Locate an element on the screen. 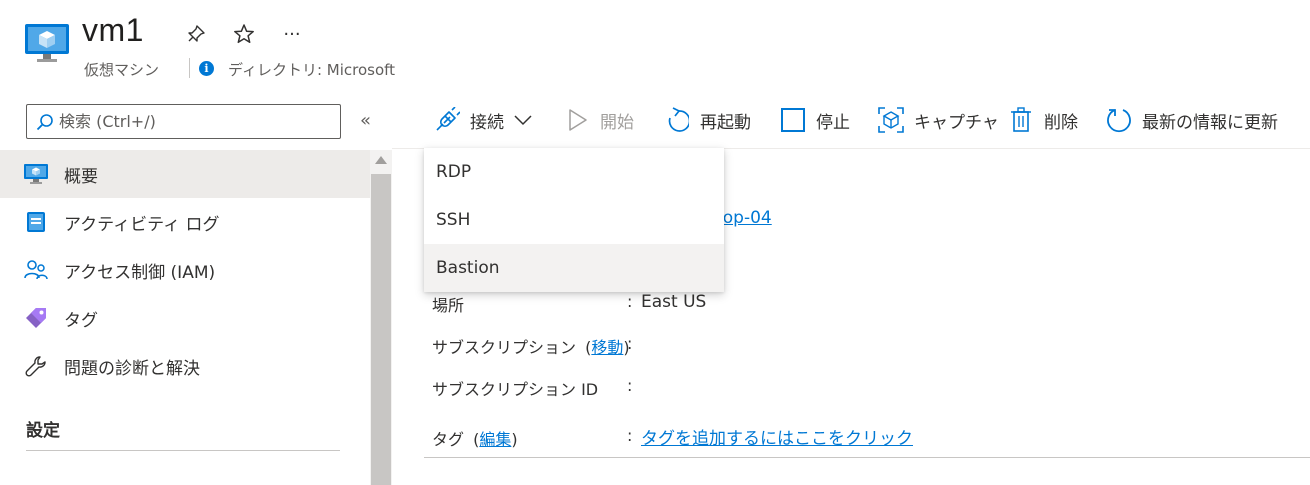 The height and width of the screenshot is (485, 1310). sidebar-item-label: タグ is located at coordinates (81, 320).